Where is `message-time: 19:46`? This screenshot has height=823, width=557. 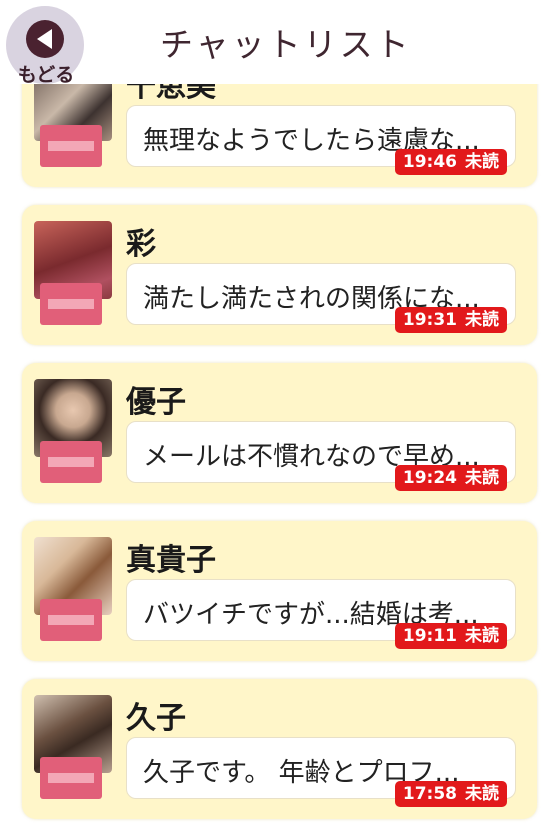 message-time: 19:46 is located at coordinates (429, 162).